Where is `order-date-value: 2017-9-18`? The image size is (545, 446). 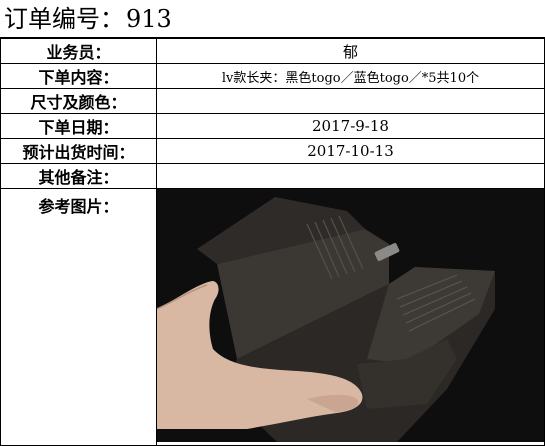
order-date-value: 2017-9-18 is located at coordinates (350, 126).